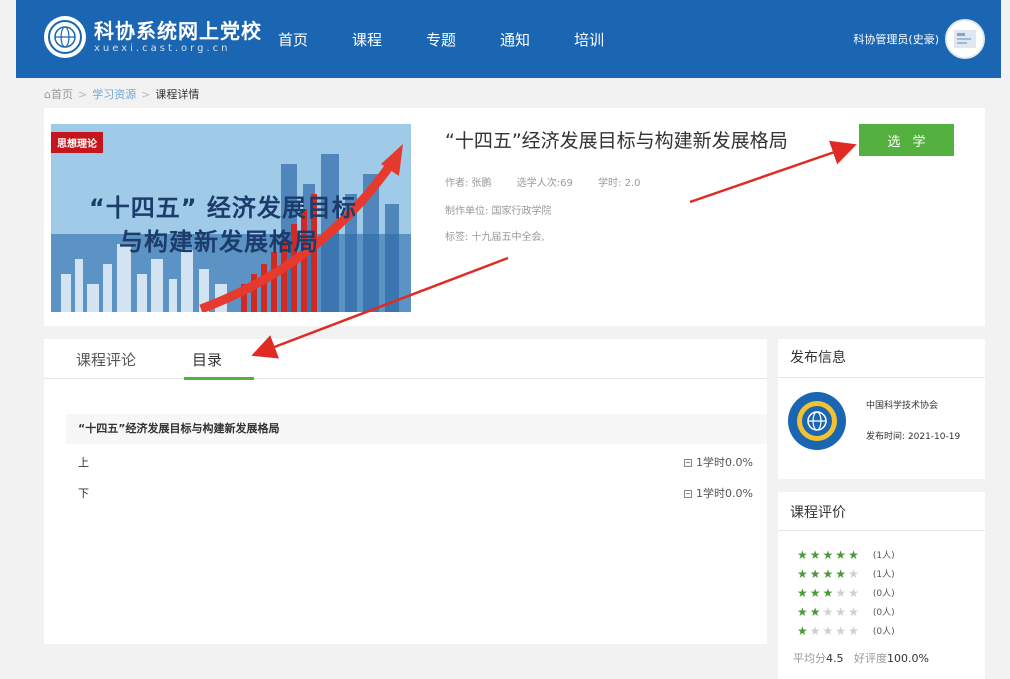 The height and width of the screenshot is (679, 1010). I want to click on cover-title-line2: 与构建新发展格局, so click(219, 242).